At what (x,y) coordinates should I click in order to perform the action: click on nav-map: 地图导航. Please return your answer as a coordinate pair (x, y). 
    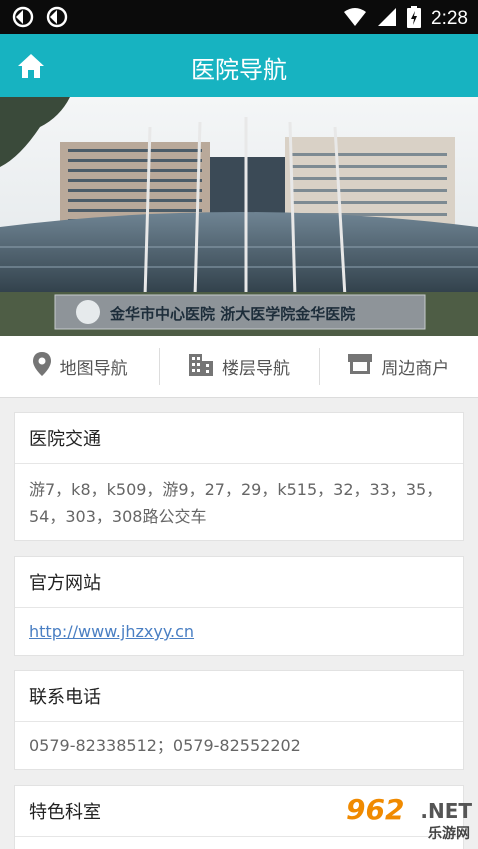
    Looking at the image, I should click on (79, 366).